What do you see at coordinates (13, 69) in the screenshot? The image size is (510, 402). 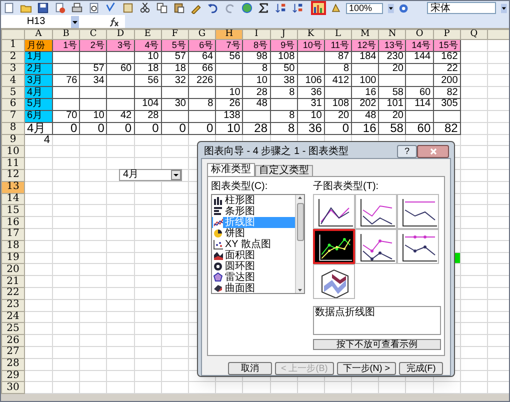 I see `row-header: 3` at bounding box center [13, 69].